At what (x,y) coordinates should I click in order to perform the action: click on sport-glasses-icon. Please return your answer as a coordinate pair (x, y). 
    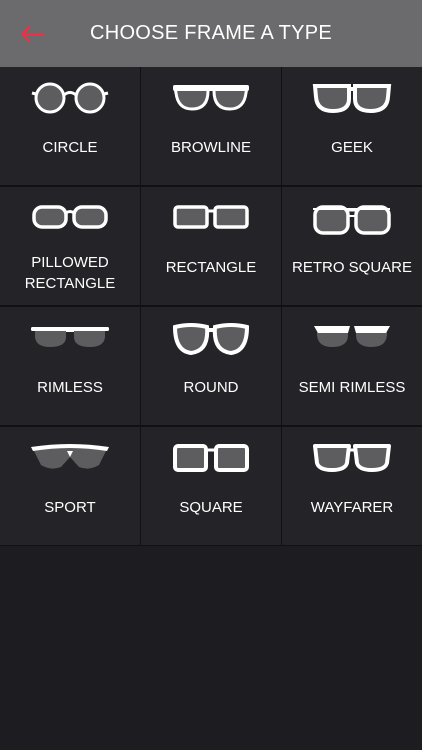
    Looking at the image, I should click on (70, 456).